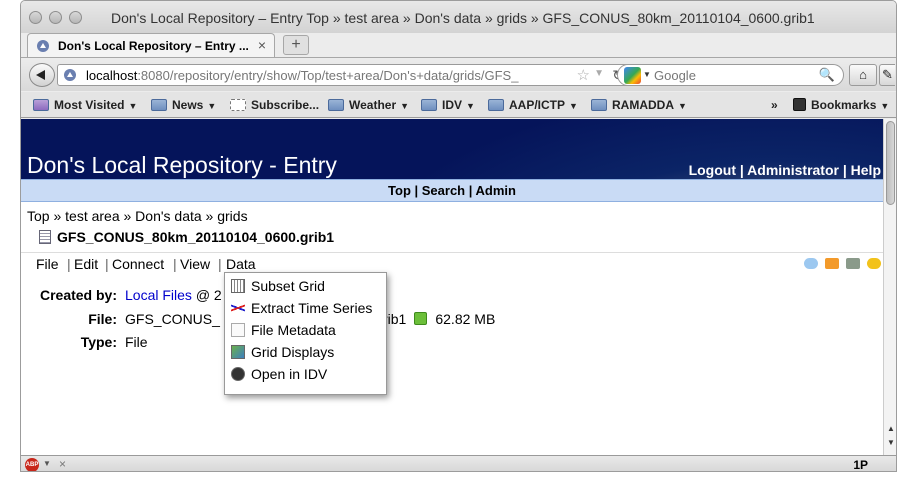 This screenshot has height=502, width=917. What do you see at coordinates (785, 170) in the screenshot?
I see `header-links: Logout | Administrator | Help` at bounding box center [785, 170].